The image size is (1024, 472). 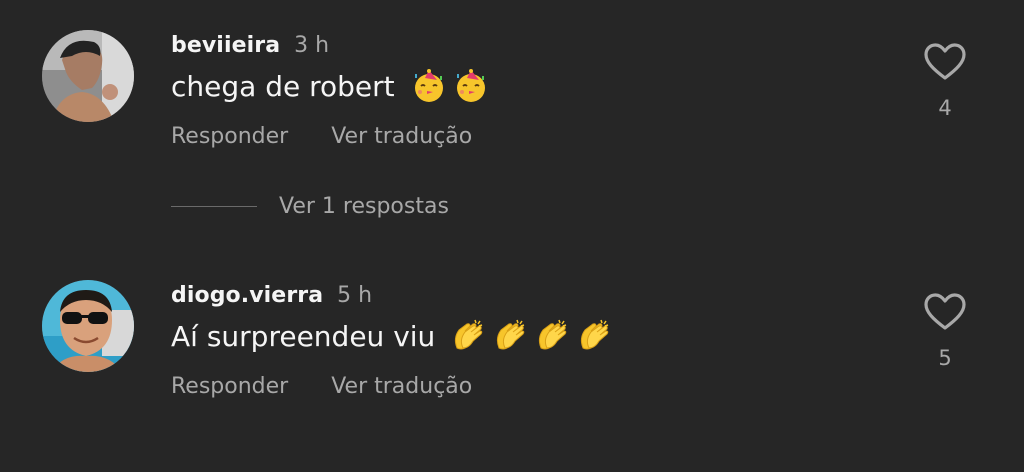 I want to click on like-count: 4, so click(x=945, y=108).